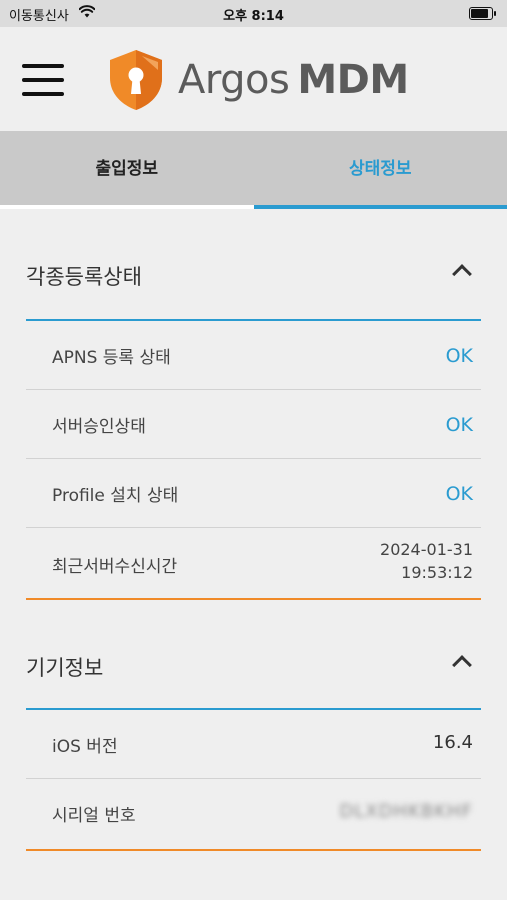  Describe the element at coordinates (94, 816) in the screenshot. I see `row-label: 시리얼 번호` at that location.